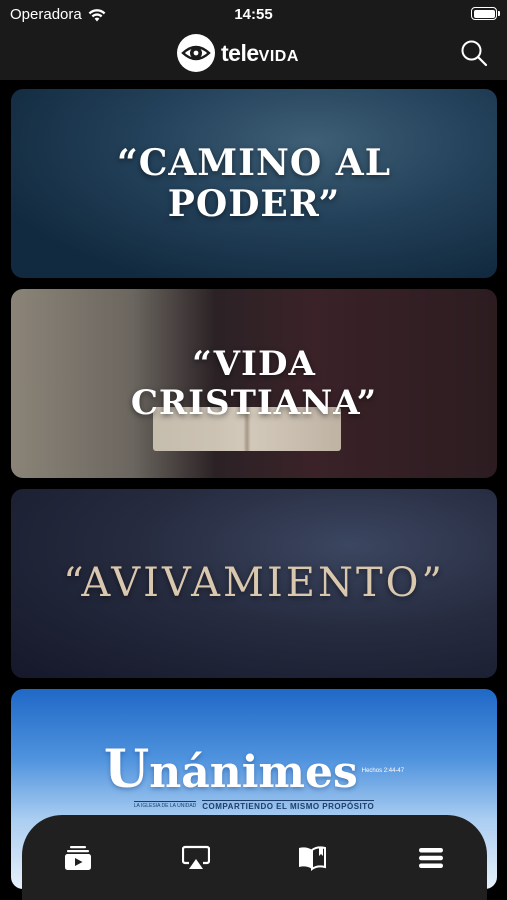 This screenshot has height=900, width=507. I want to click on logo-wordmark: teleVIDA, so click(260, 53).